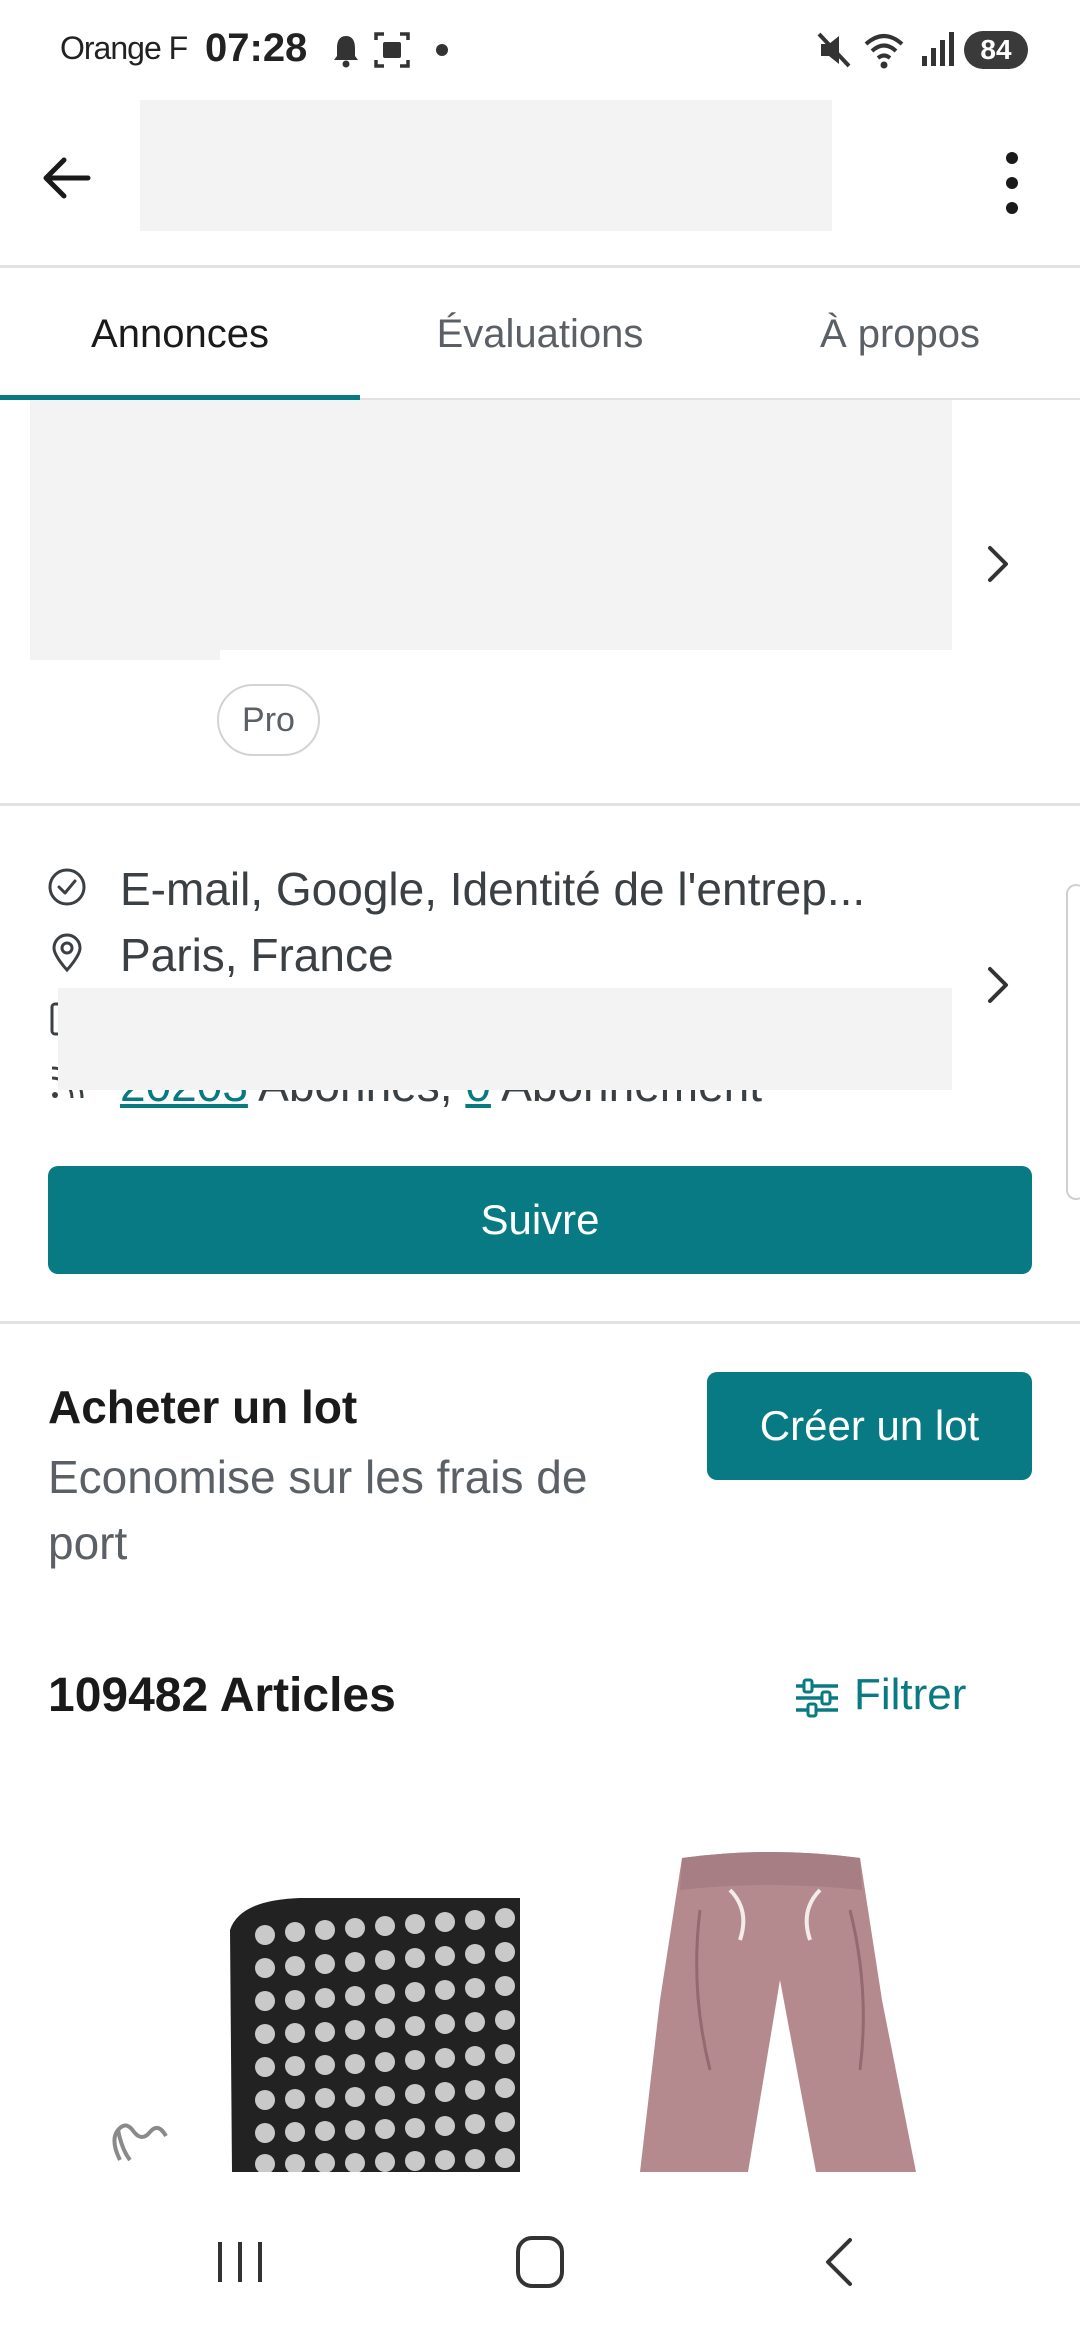  I want to click on recent-apps-icon, so click(240, 2262).